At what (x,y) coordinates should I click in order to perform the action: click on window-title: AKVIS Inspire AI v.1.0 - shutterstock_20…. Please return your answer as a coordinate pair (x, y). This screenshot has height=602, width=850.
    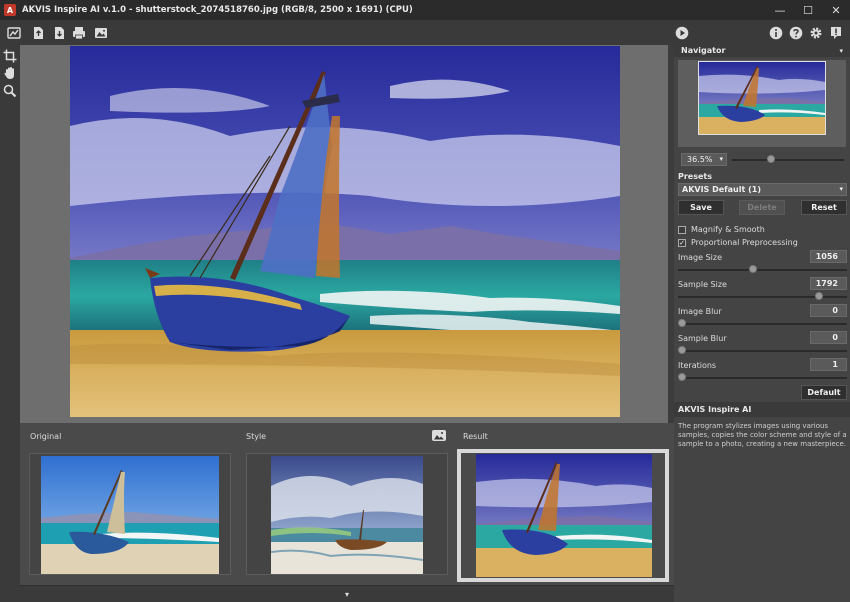
    Looking at the image, I should click on (217, 10).